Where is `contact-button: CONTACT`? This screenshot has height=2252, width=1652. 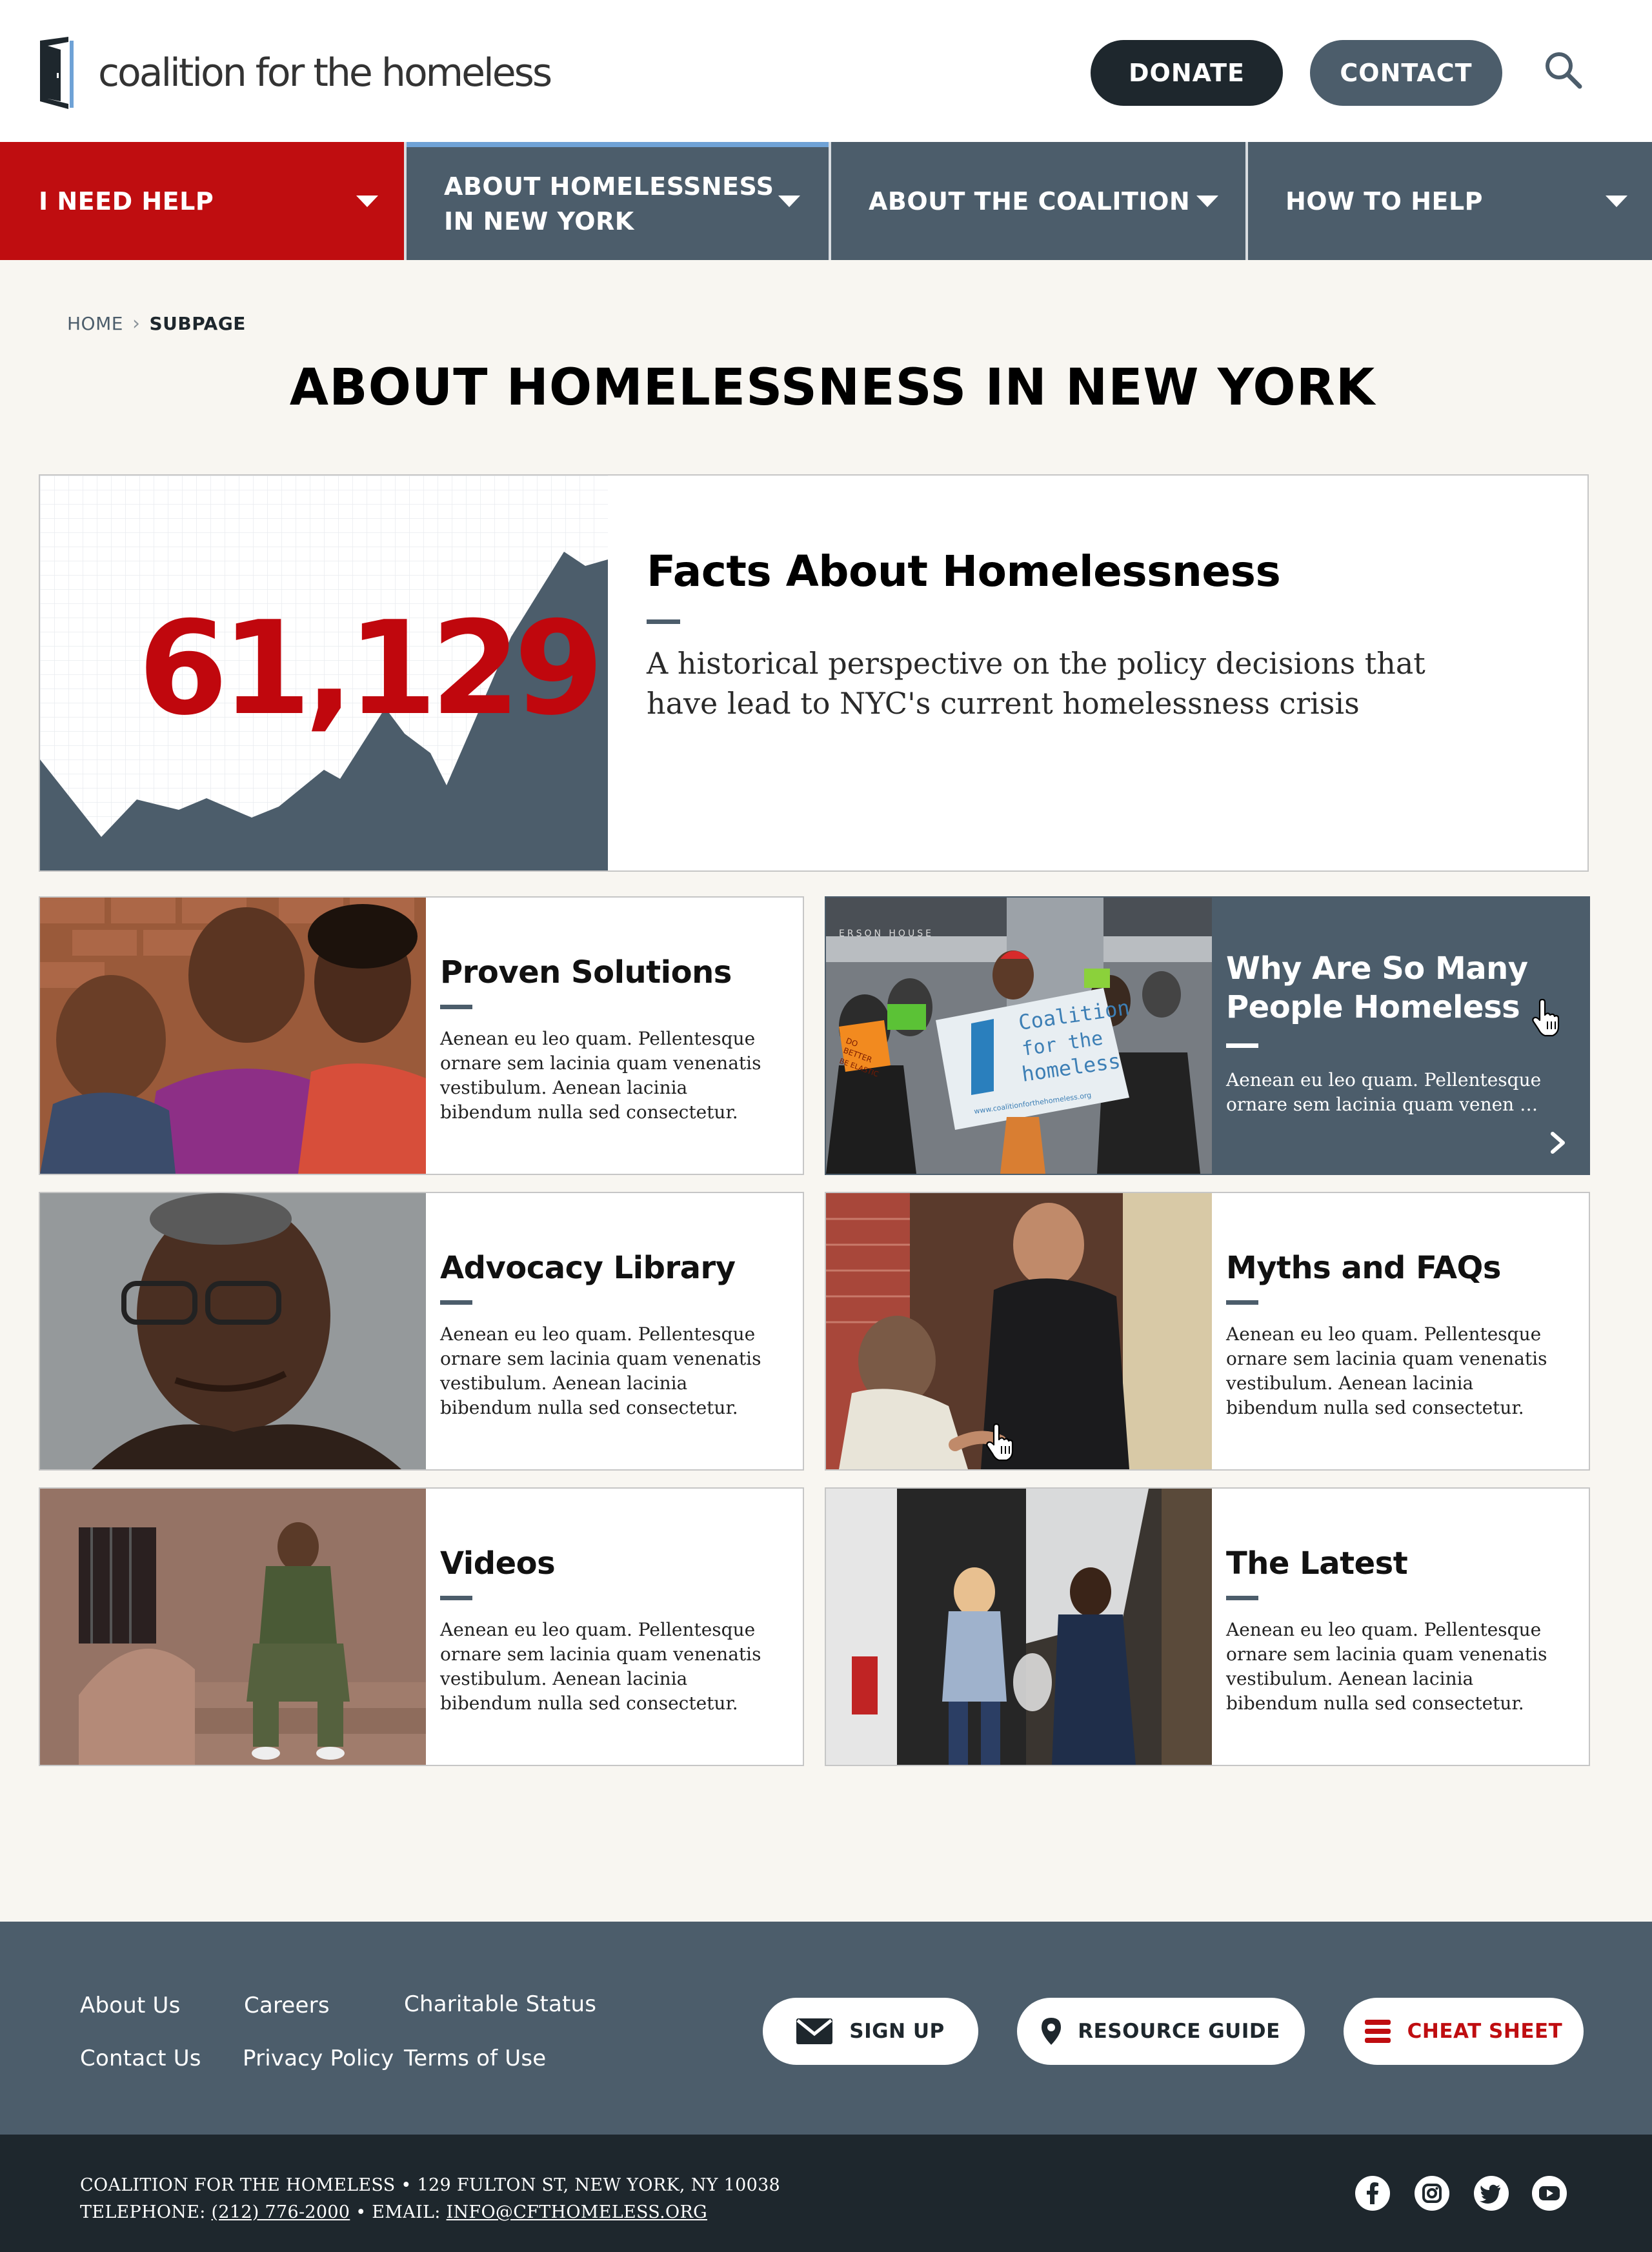 contact-button: CONTACT is located at coordinates (1406, 73).